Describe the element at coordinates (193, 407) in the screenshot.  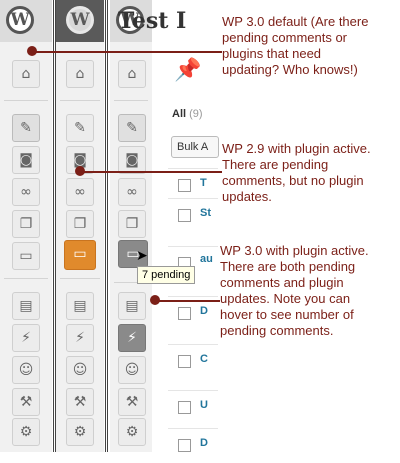
I see `table-row: U` at that location.